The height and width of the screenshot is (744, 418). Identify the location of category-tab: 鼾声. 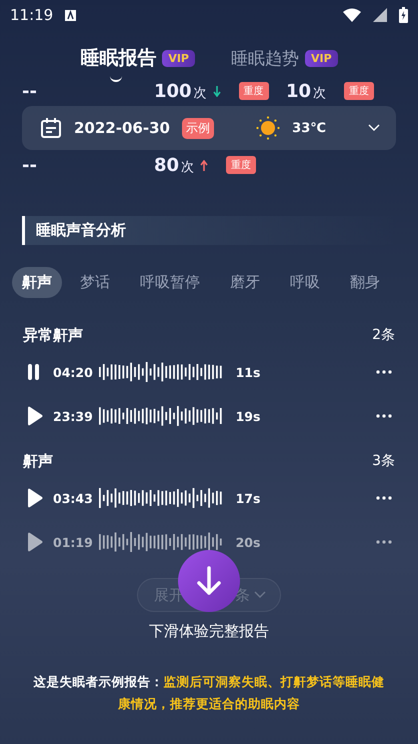
(37, 282).